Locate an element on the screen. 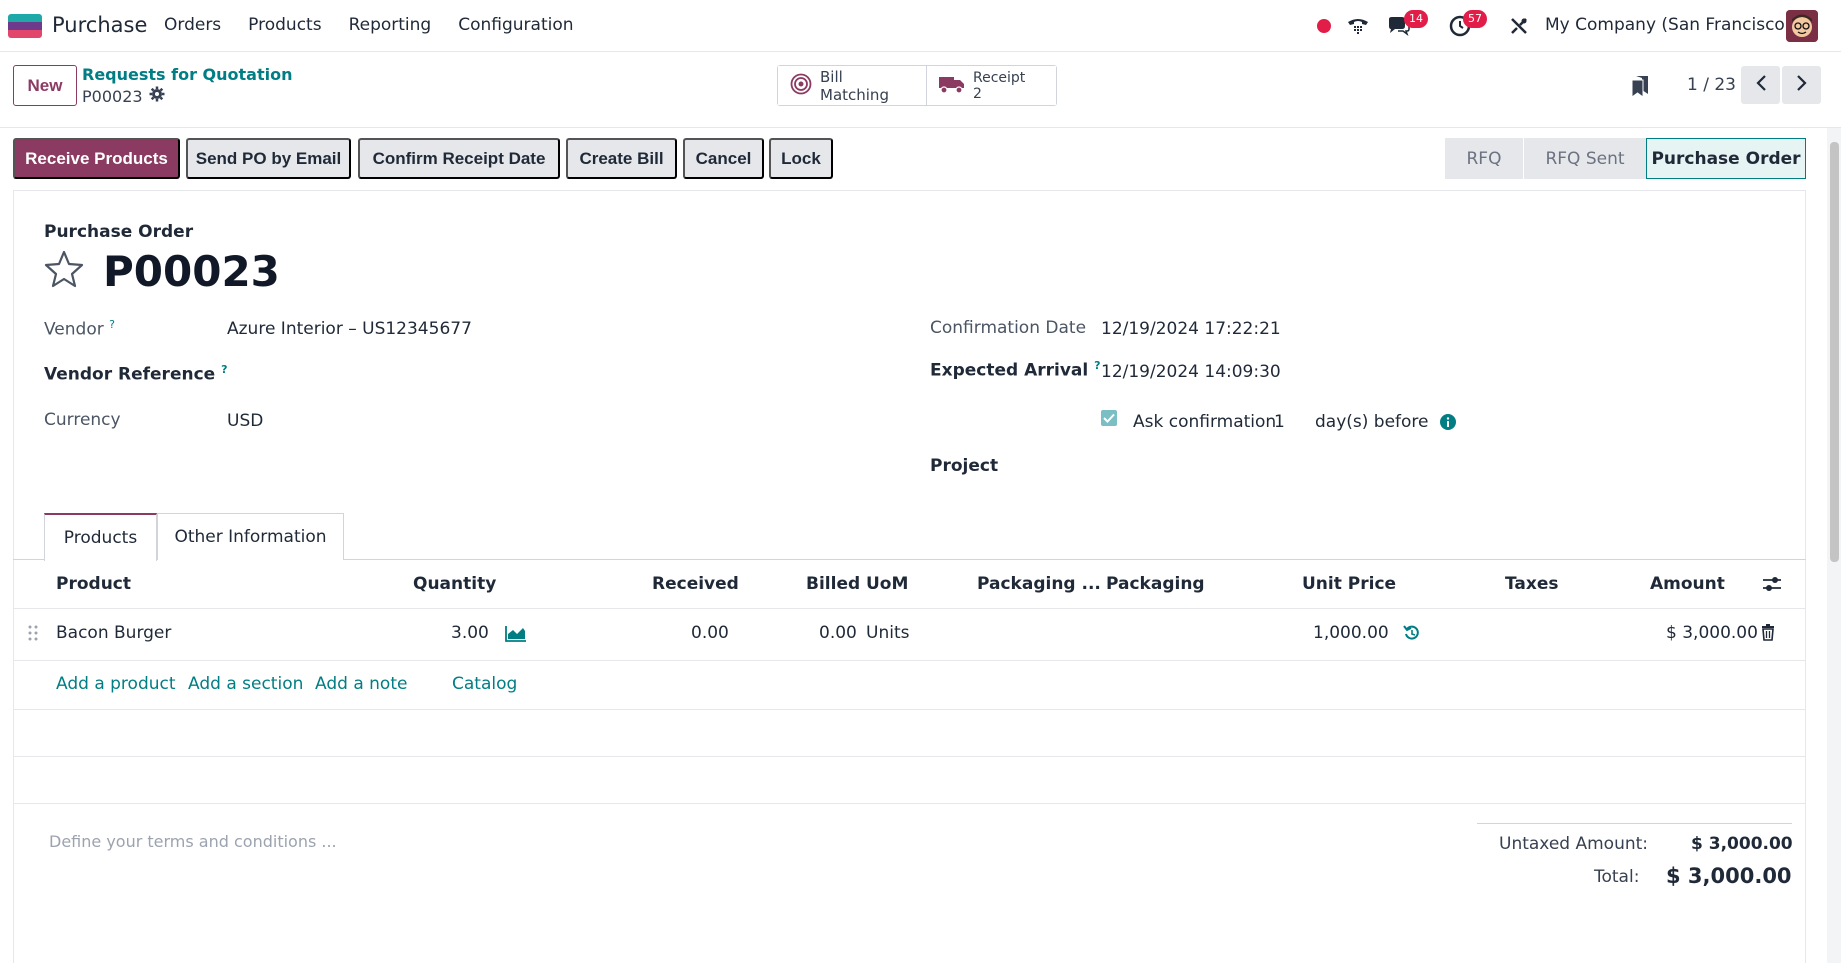 The image size is (1841, 963). vendor-help: ? is located at coordinates (112, 324).